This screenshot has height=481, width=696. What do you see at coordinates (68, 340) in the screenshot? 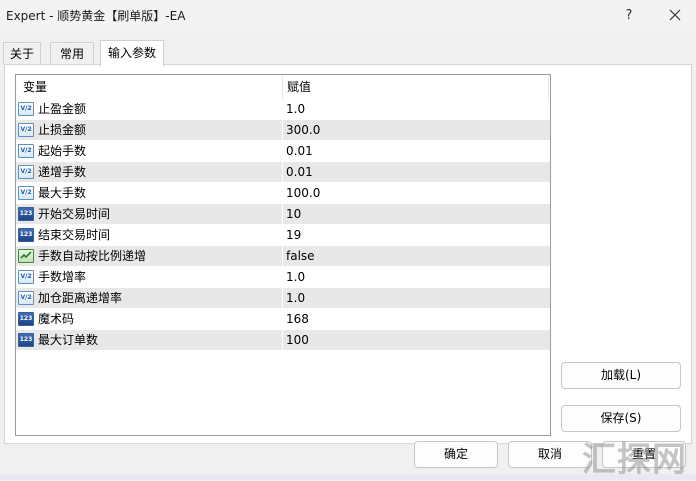
I see `parameter-name: 最大订单数` at bounding box center [68, 340].